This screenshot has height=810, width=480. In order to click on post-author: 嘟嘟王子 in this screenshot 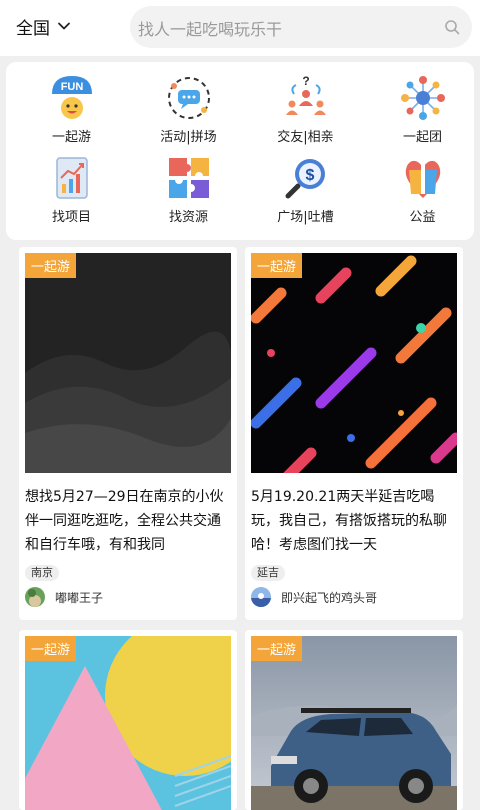, I will do `click(64, 597)`.